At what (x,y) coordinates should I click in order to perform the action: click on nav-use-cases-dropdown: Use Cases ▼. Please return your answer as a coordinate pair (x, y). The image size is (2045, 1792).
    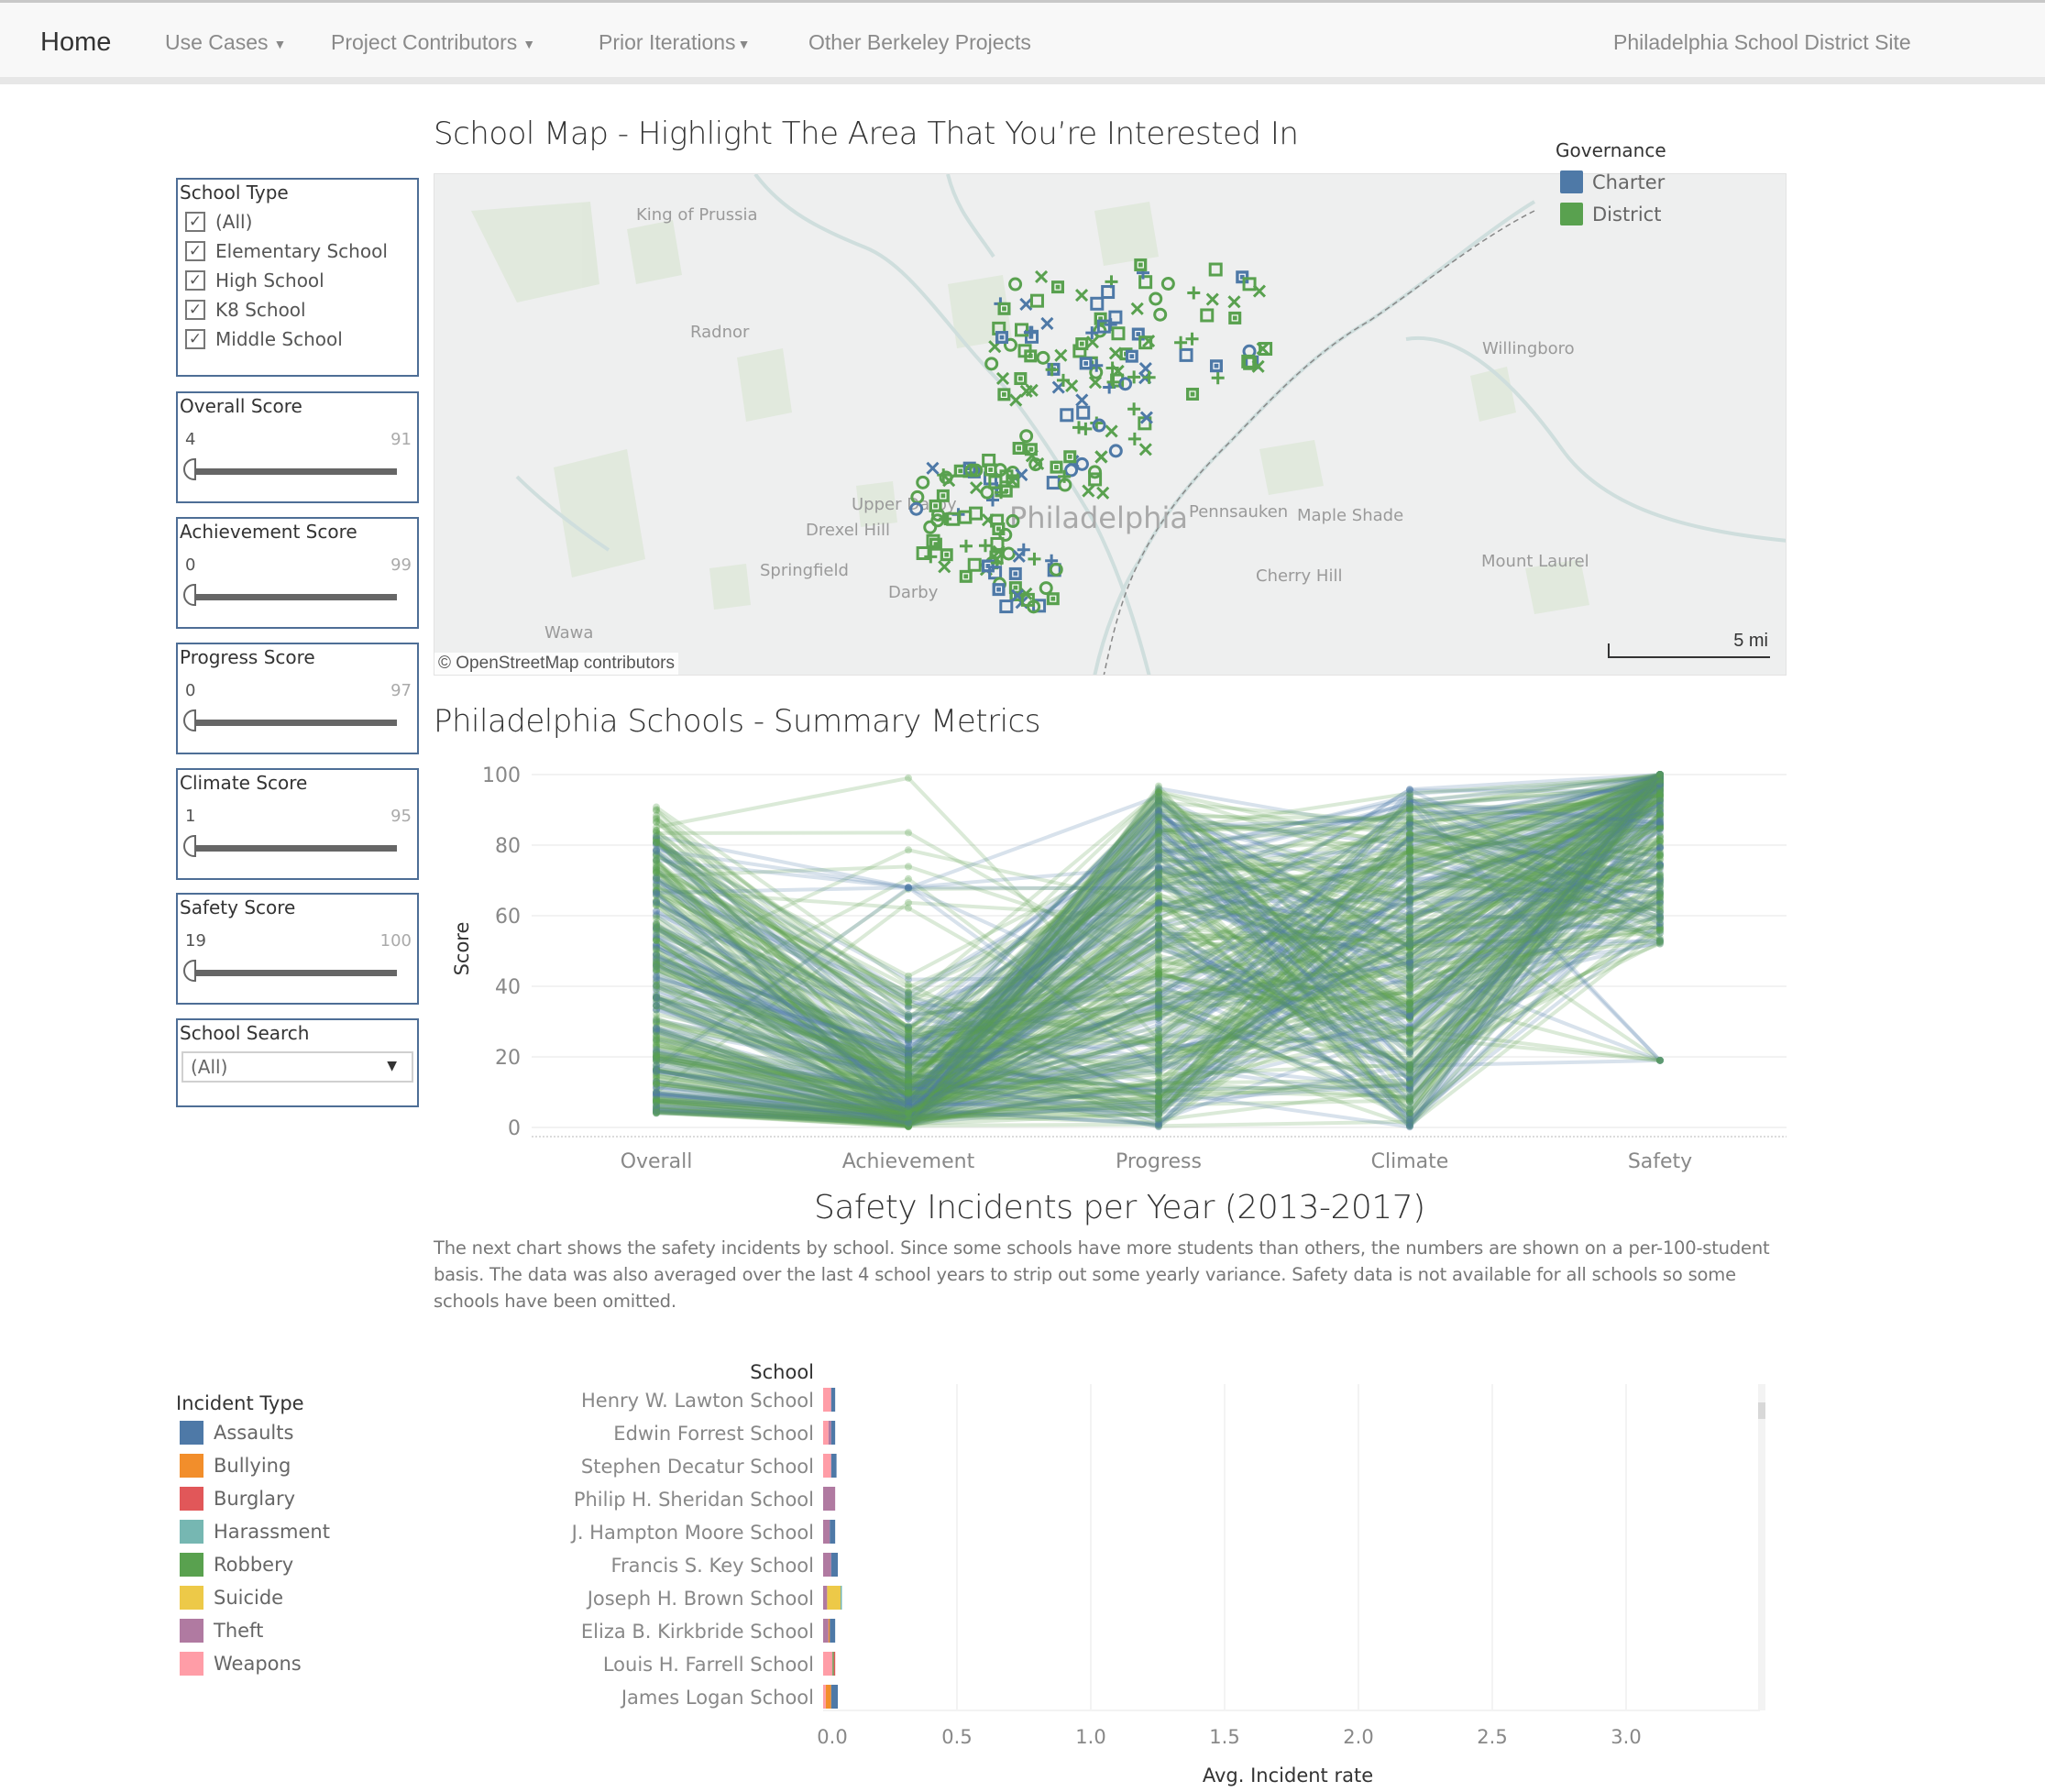
    Looking at the image, I should click on (225, 42).